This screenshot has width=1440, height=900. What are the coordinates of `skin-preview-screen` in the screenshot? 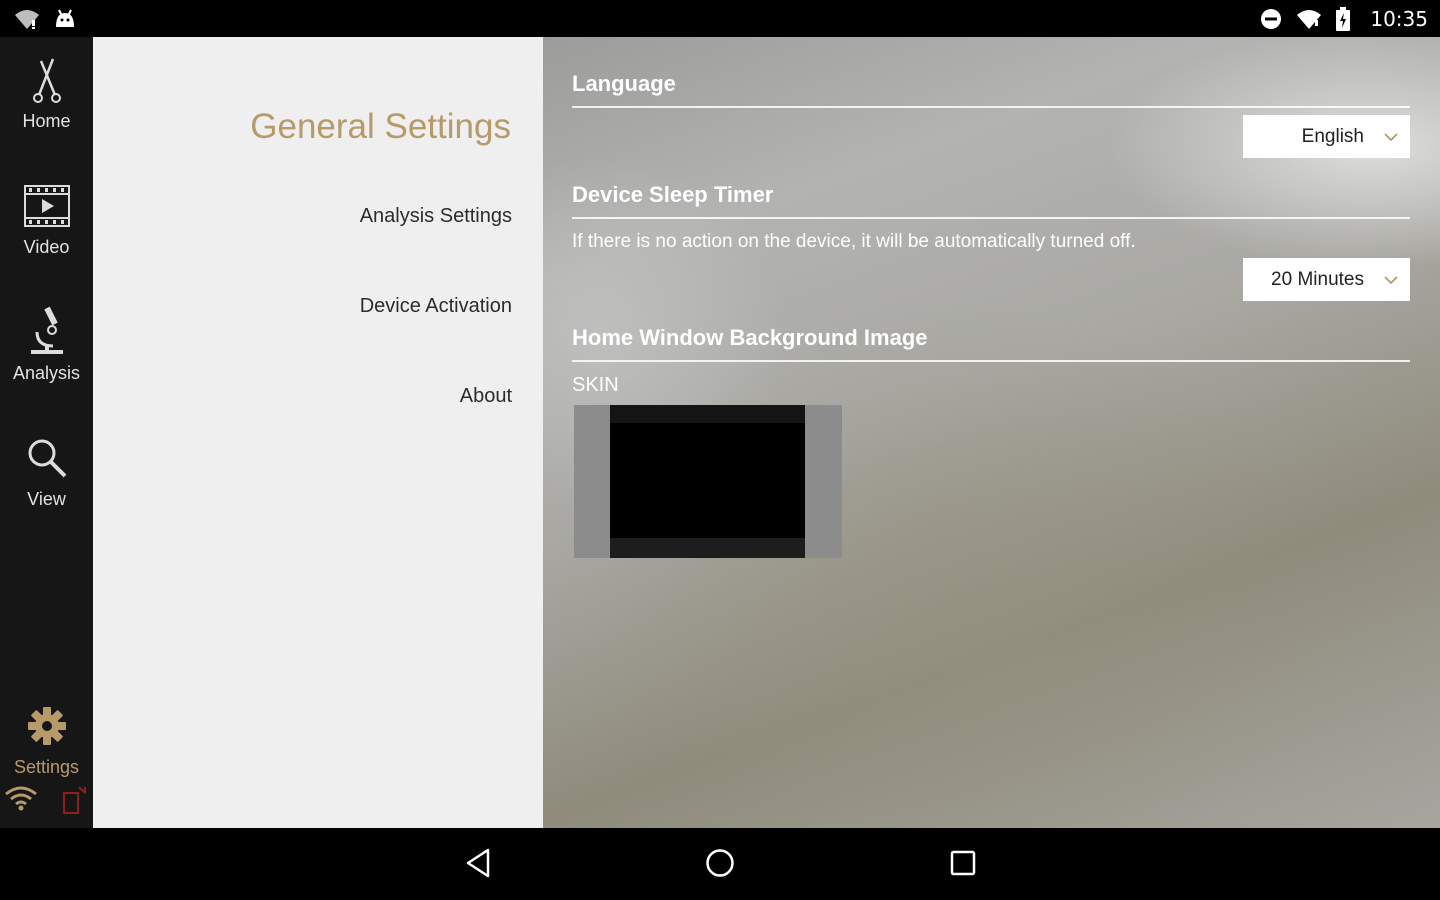 It's located at (707, 481).